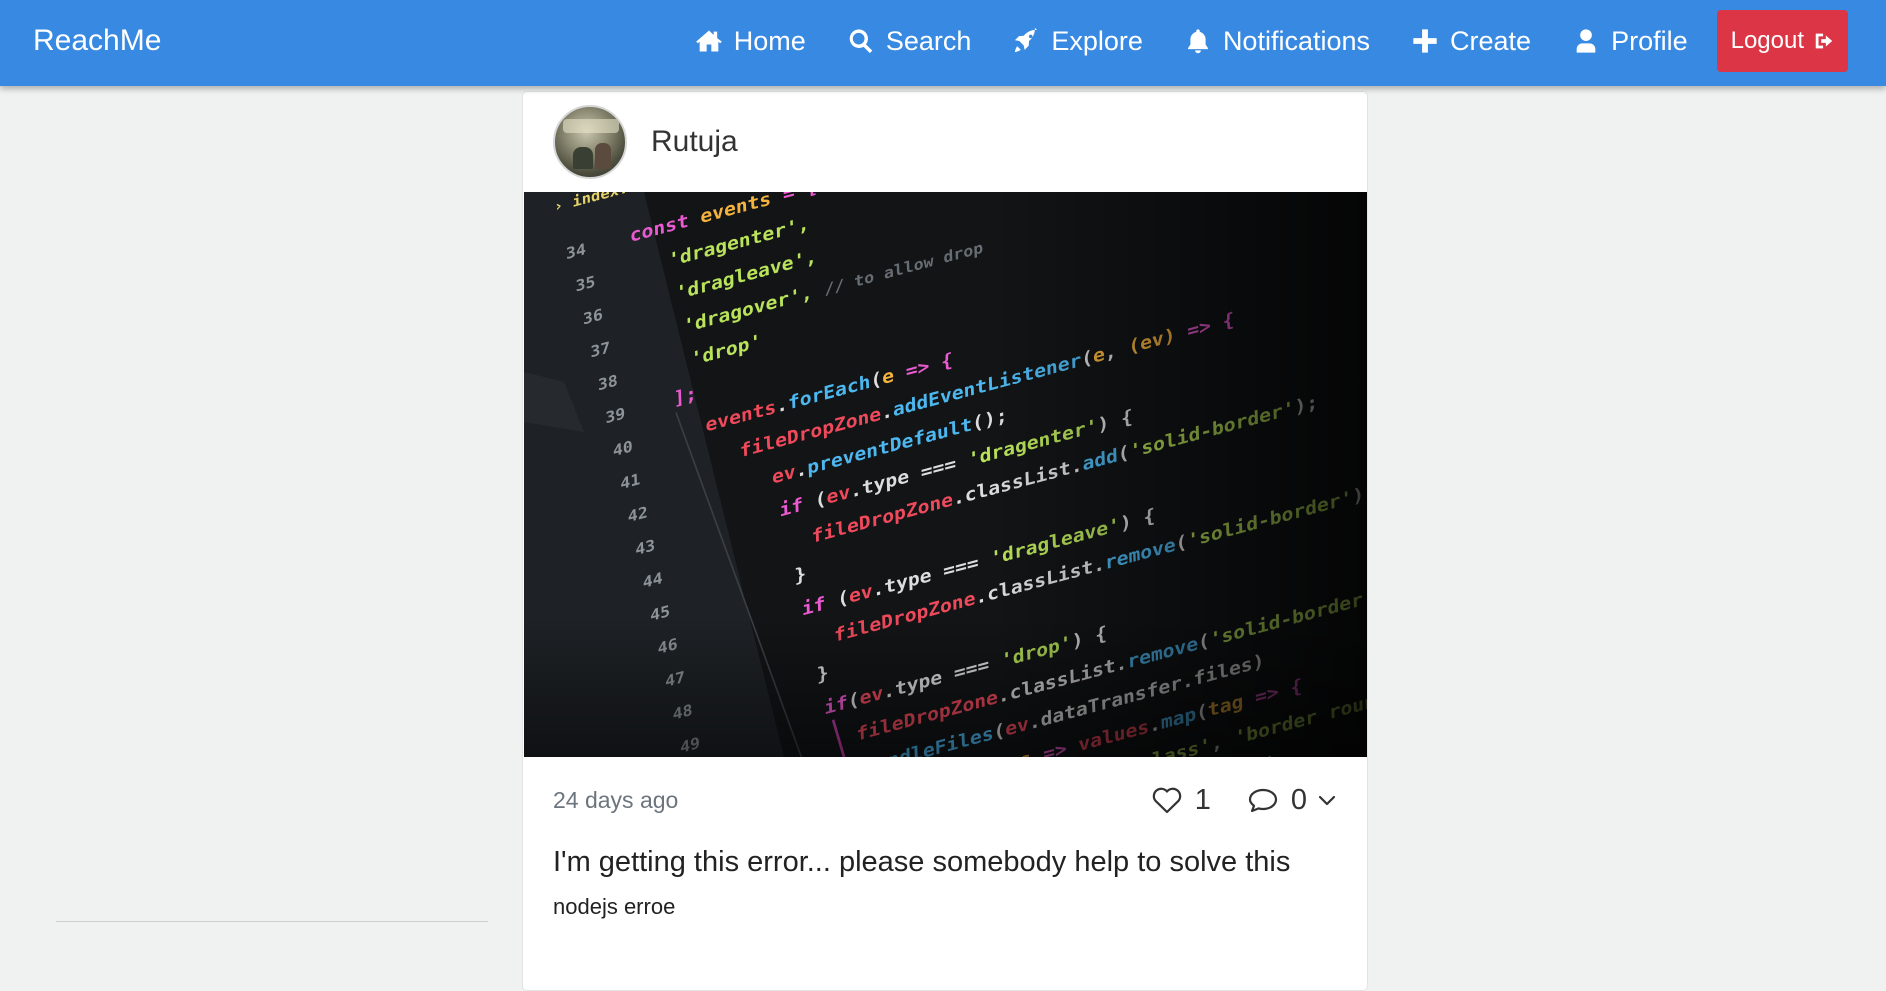 Image resolution: width=1886 pixels, height=991 pixels. I want to click on nav-create-label: Create, so click(1491, 40).